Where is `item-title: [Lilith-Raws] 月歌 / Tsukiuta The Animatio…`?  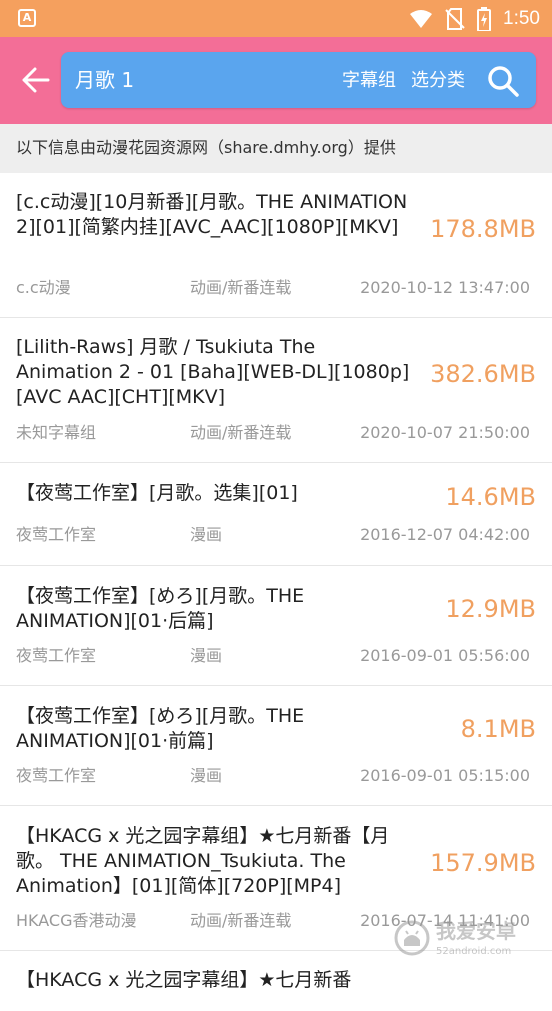 item-title: [Lilith-Raws] 月歌 / Tsukiuta The Animatio… is located at coordinates (213, 372).